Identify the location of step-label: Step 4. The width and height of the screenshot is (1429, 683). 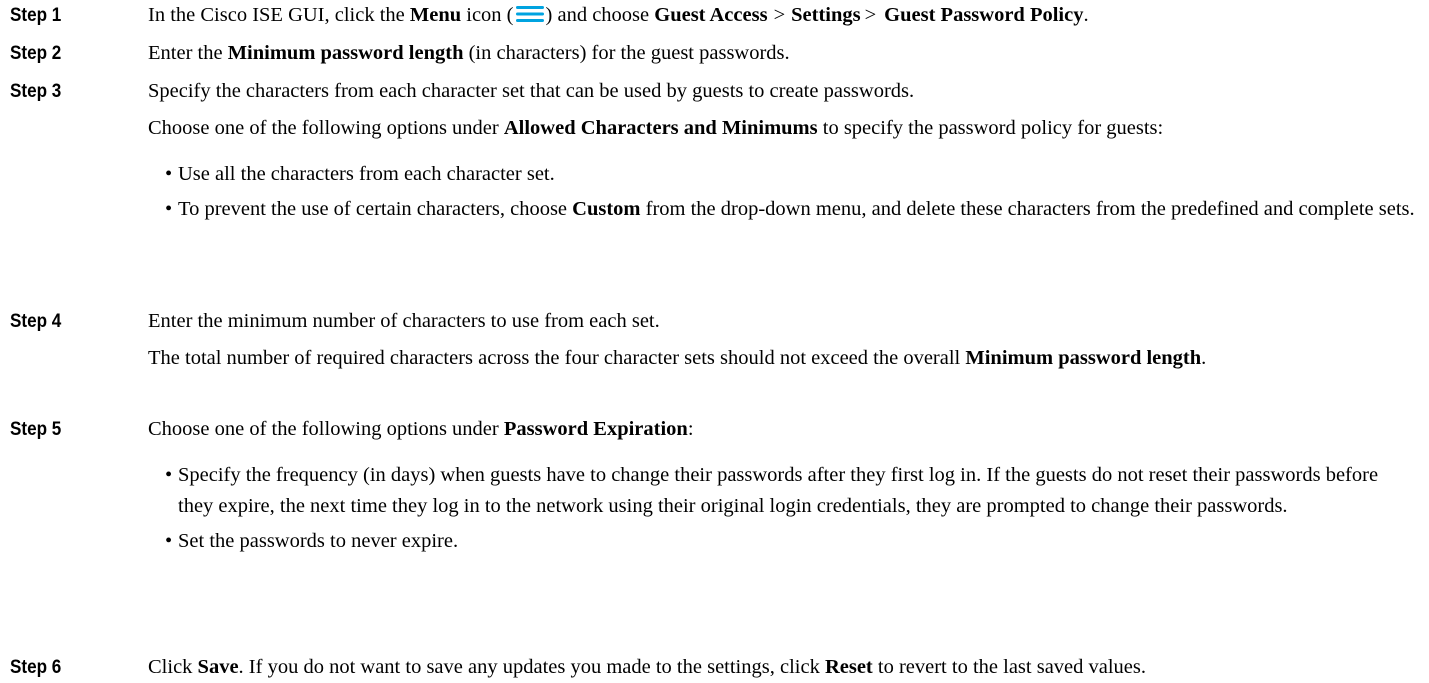
(36, 321).